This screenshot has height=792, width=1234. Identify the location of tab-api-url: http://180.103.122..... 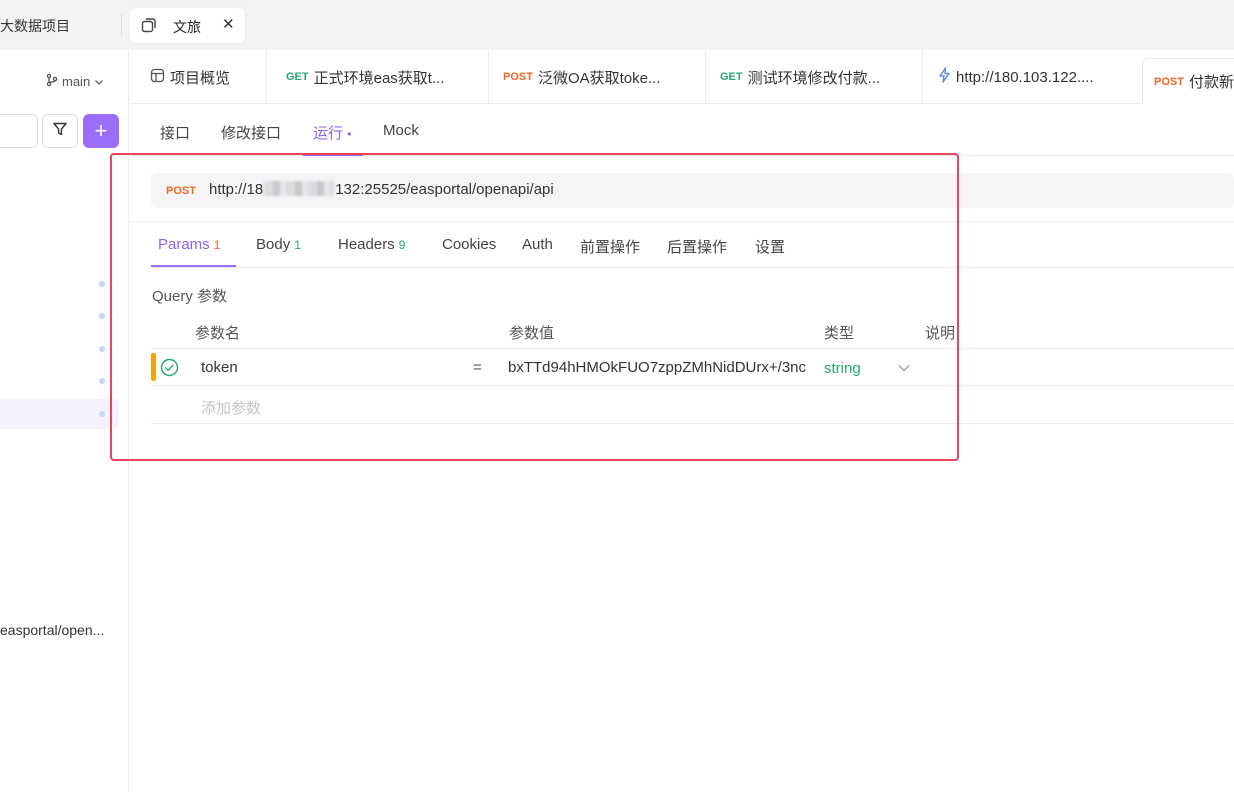
(1033, 77).